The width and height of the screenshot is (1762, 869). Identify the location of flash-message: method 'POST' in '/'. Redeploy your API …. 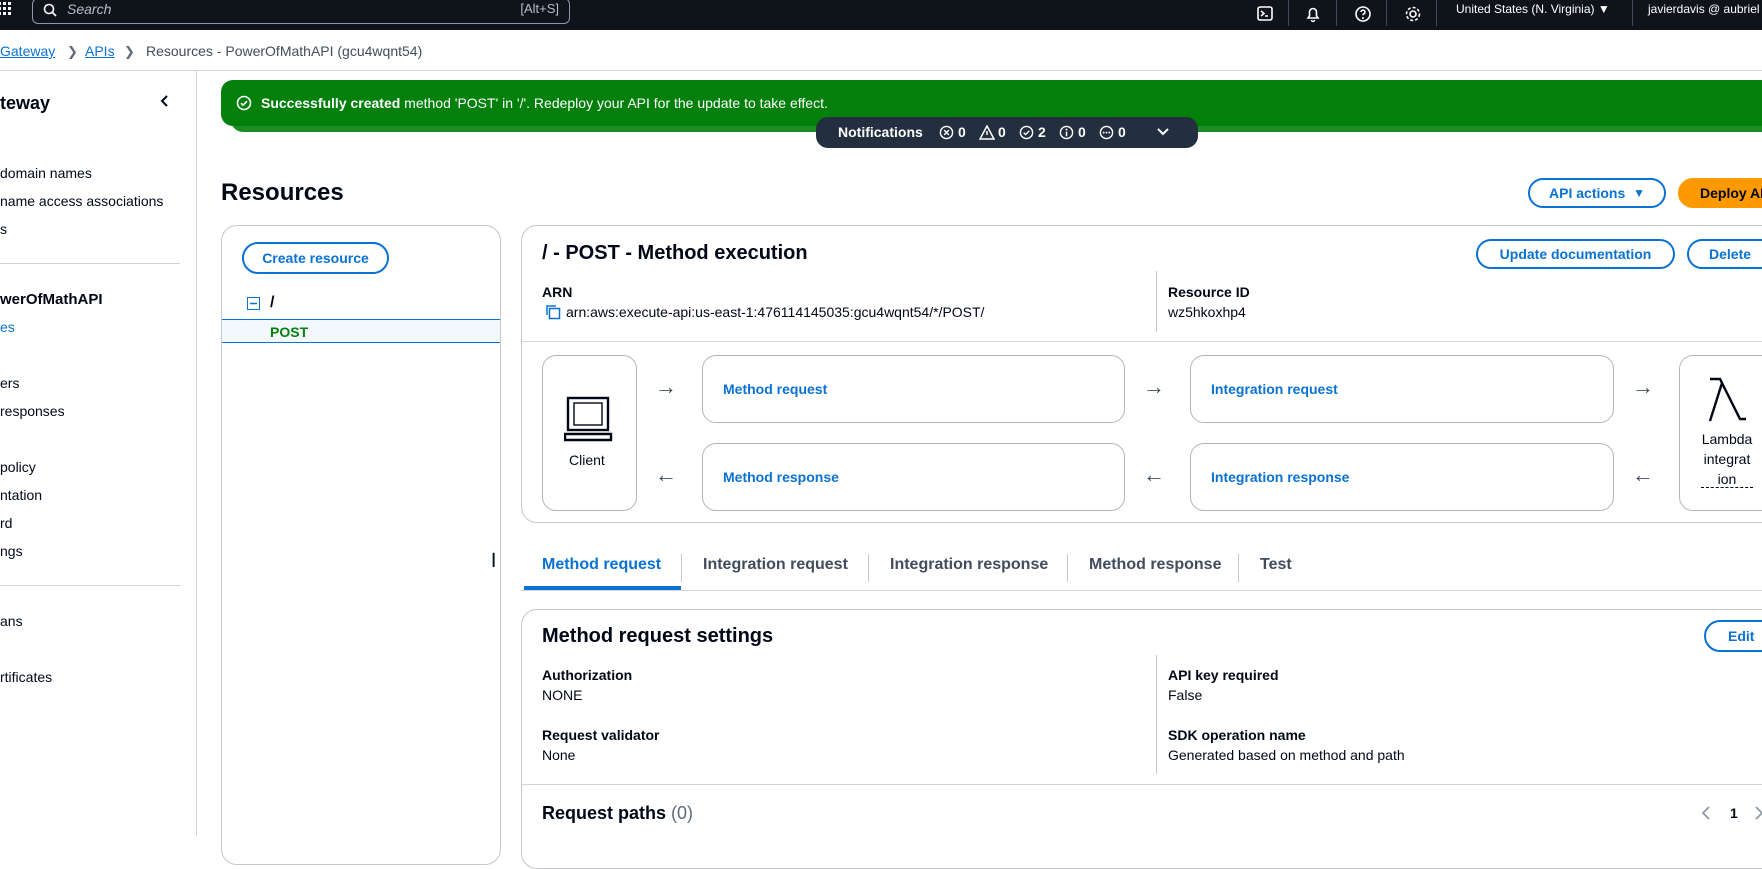
(614, 103).